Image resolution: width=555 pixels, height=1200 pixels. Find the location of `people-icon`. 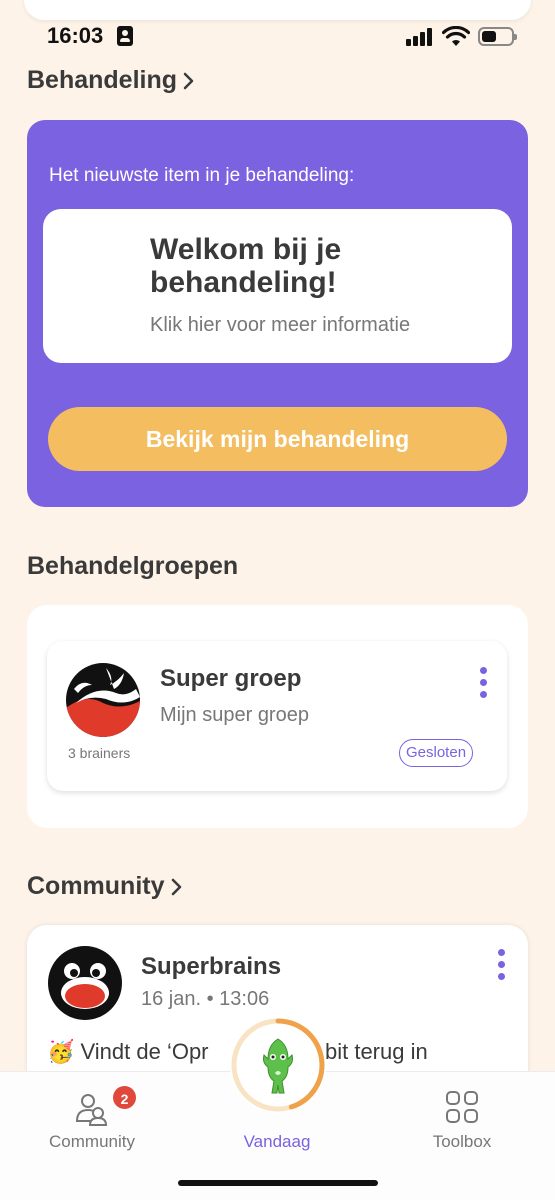

people-icon is located at coordinates (91, 1110).